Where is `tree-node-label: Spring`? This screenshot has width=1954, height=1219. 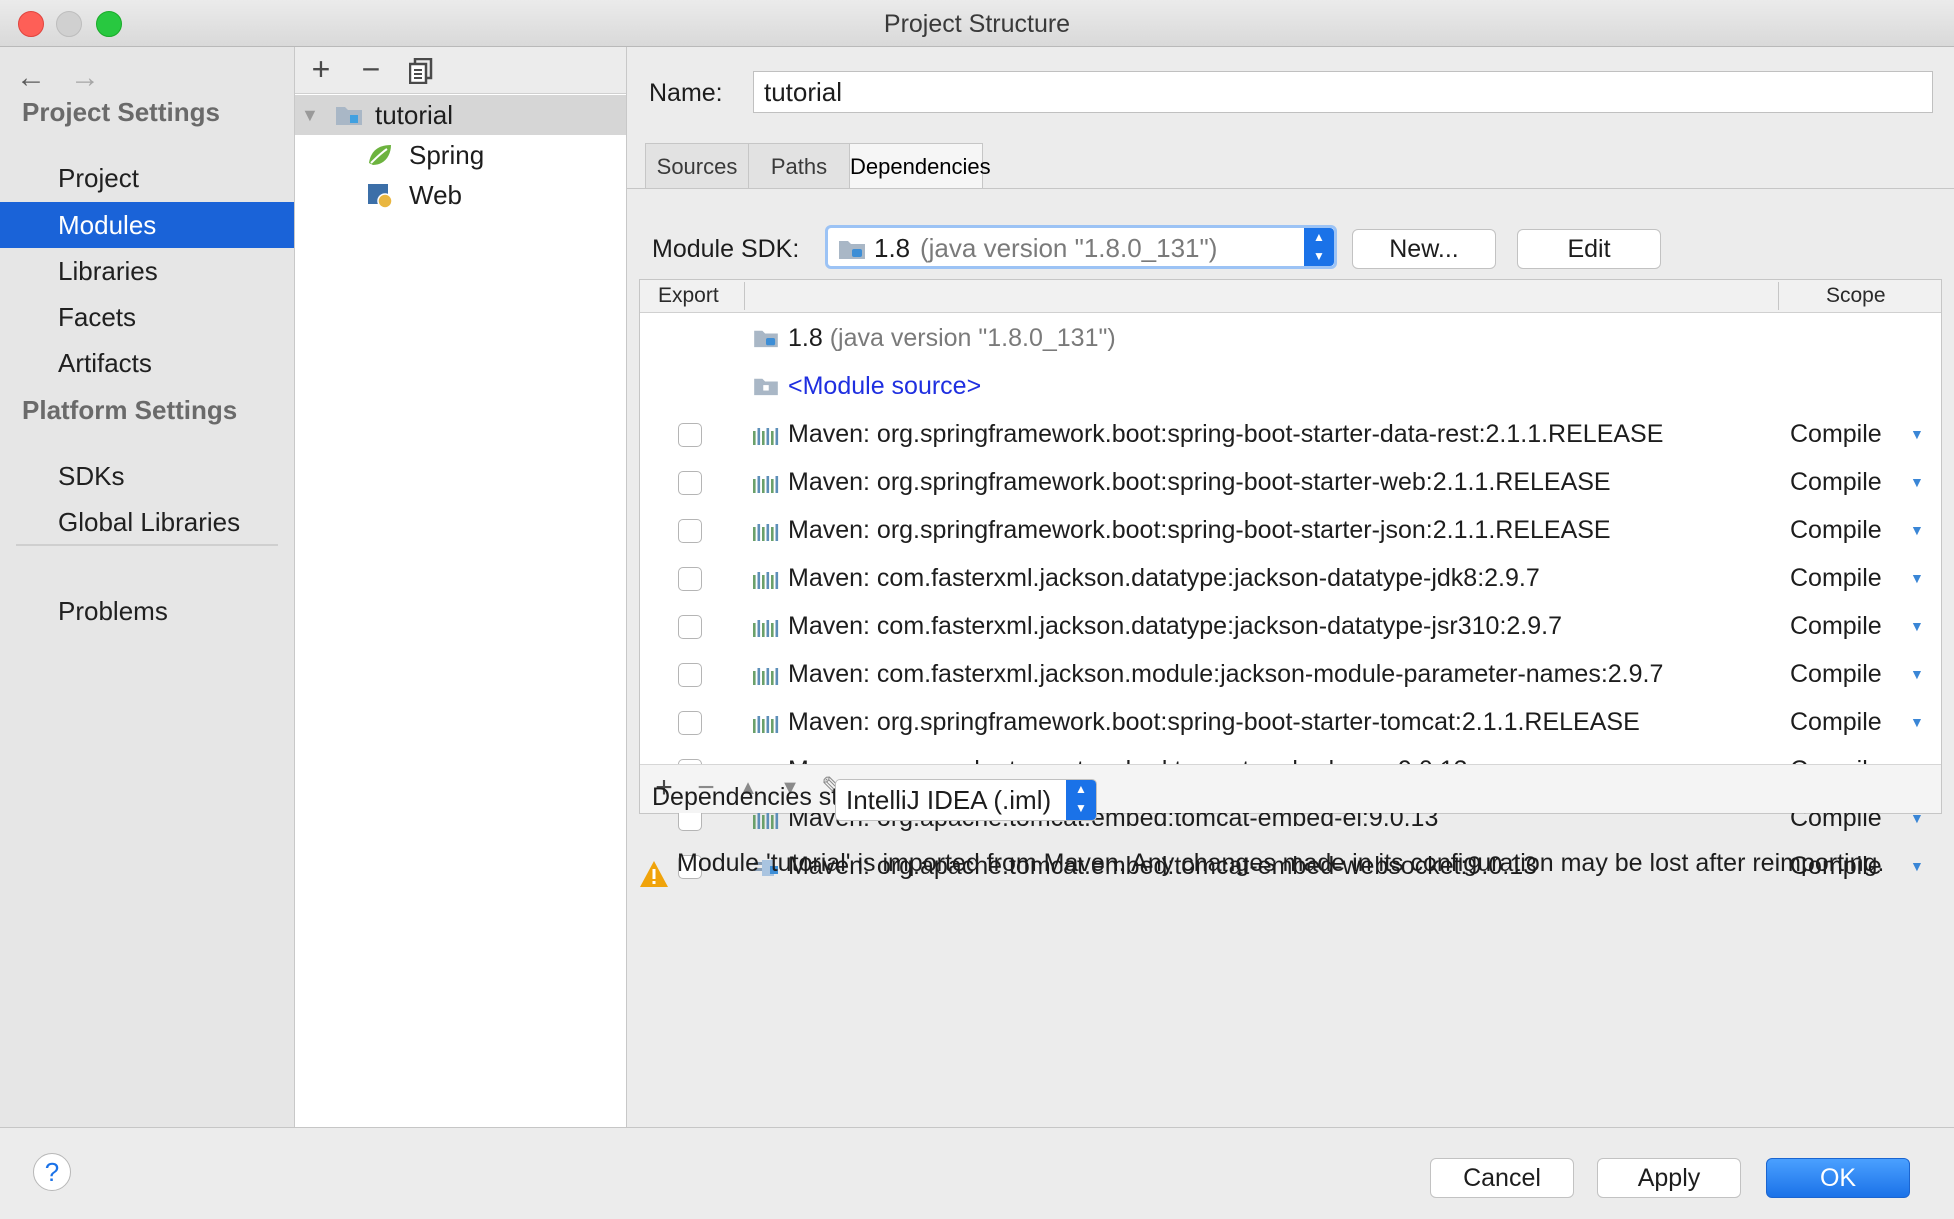
tree-node-label: Spring is located at coordinates (447, 155).